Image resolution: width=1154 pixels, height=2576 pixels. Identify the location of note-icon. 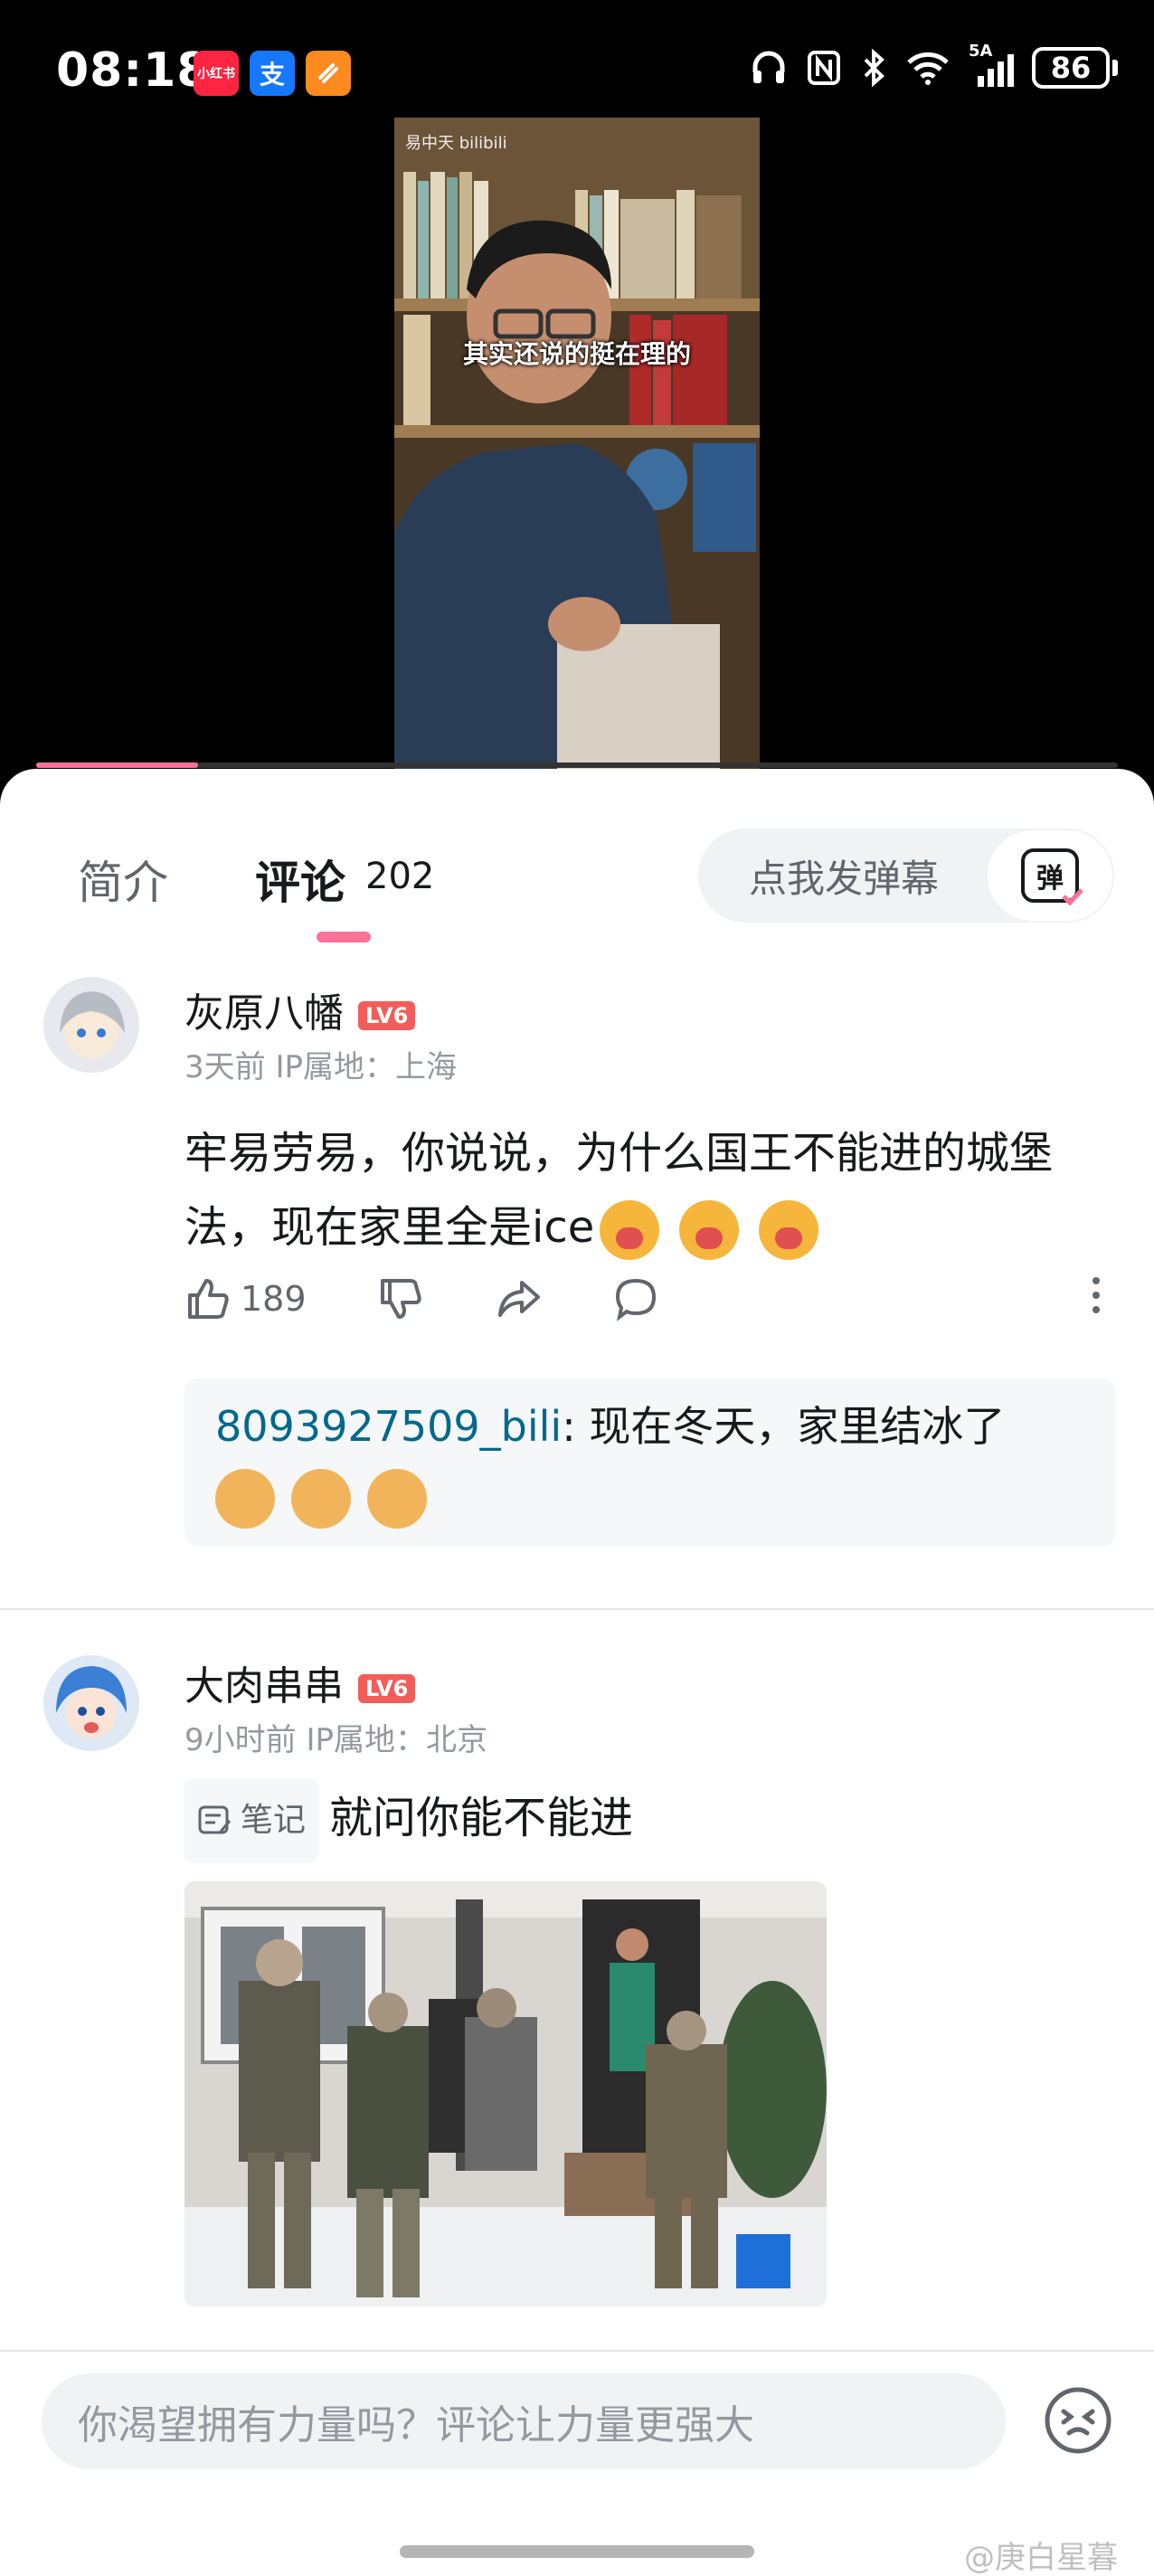
(215, 1820).